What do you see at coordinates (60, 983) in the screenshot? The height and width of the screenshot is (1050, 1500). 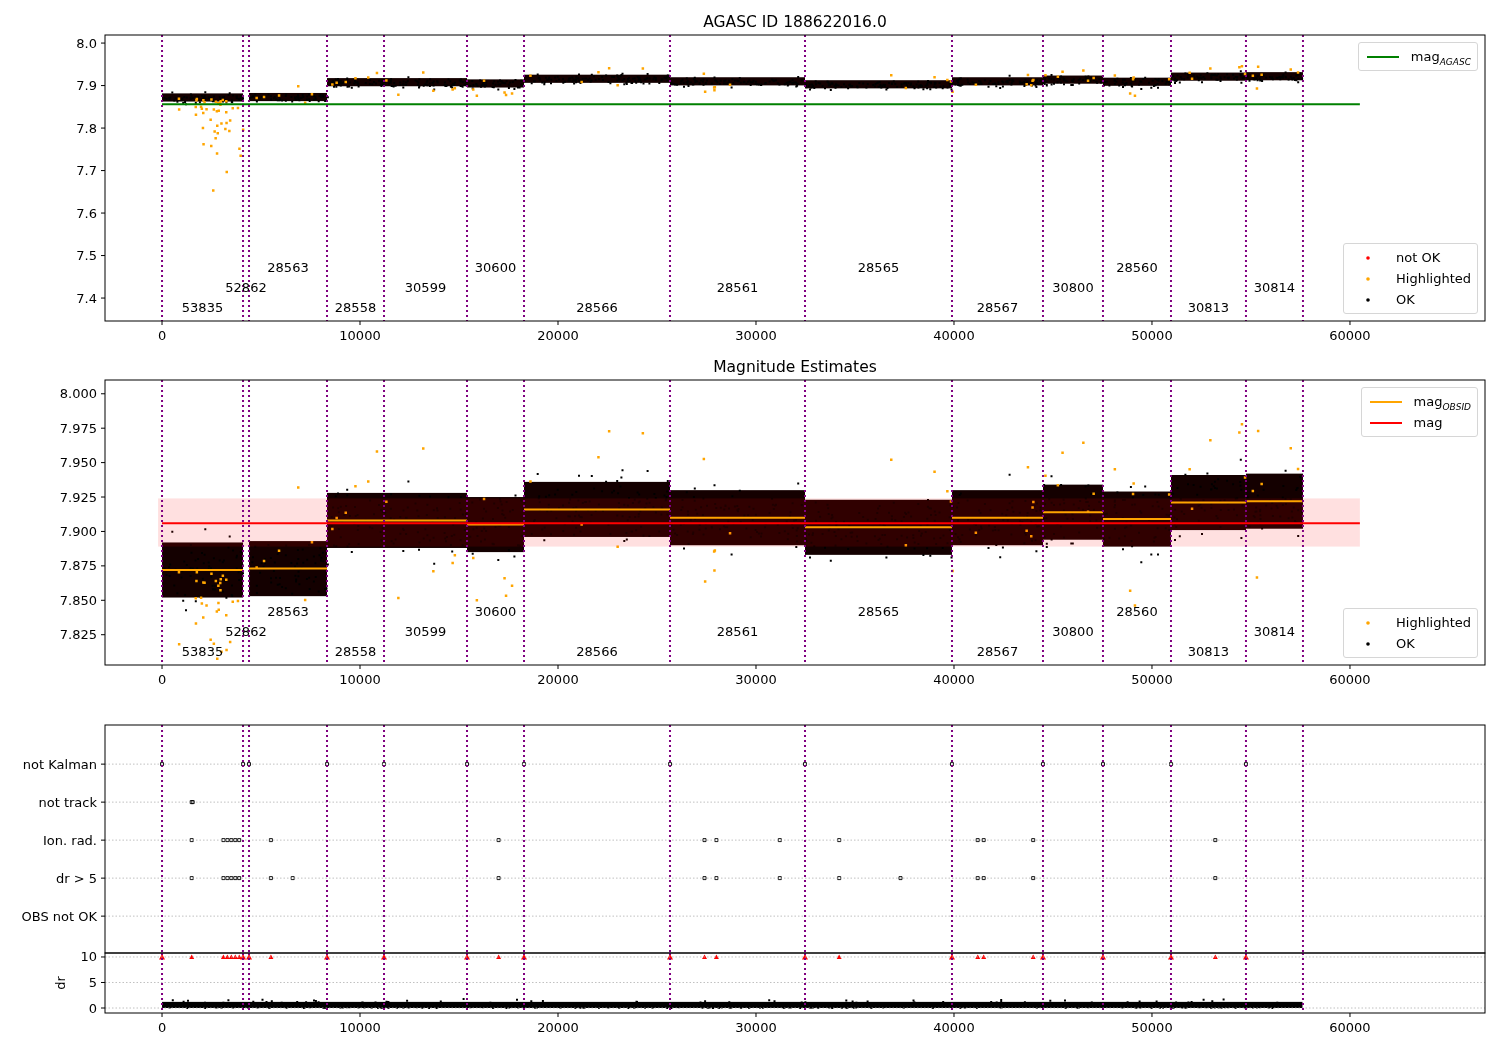 I see `axis-label: dr` at bounding box center [60, 983].